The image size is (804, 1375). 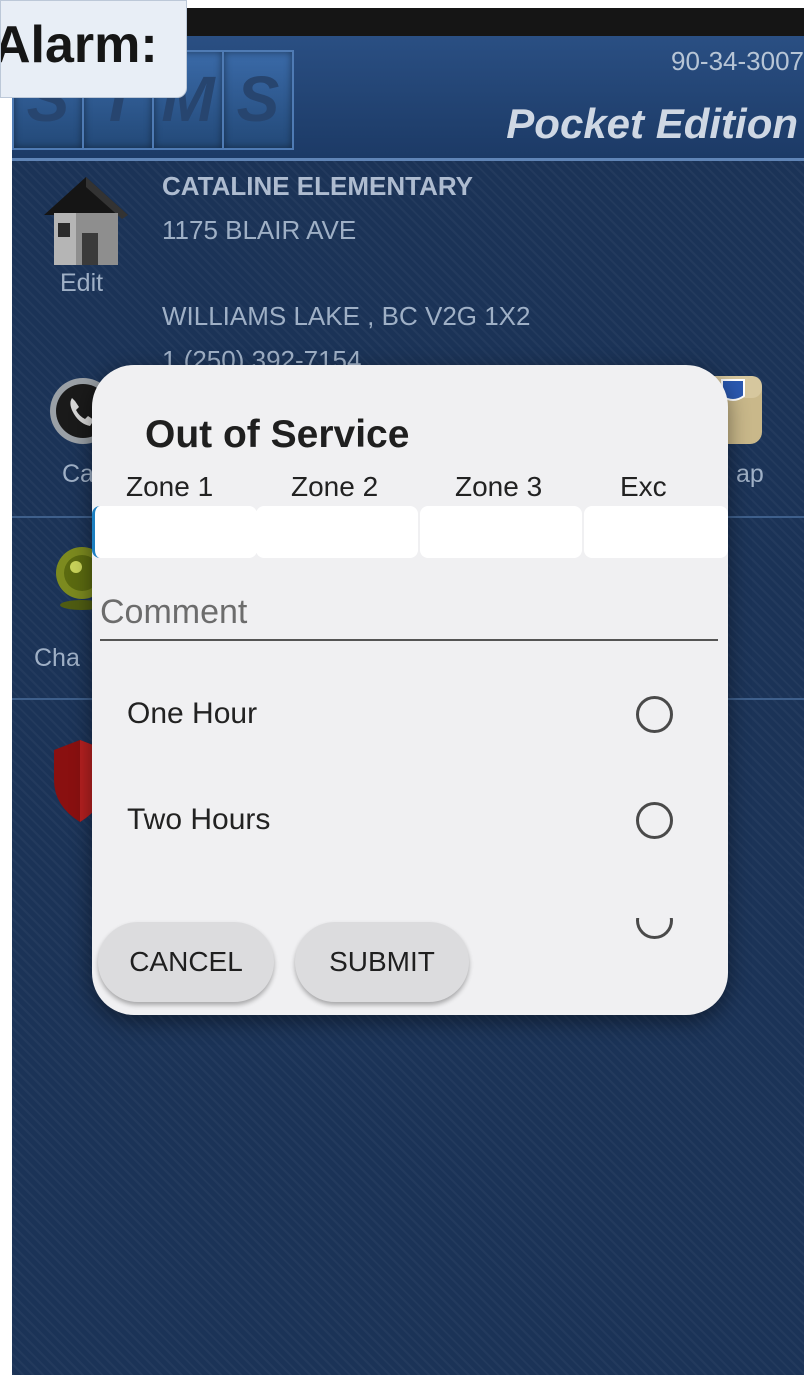 What do you see at coordinates (277, 434) in the screenshot?
I see `dialog-title: Out of Service` at bounding box center [277, 434].